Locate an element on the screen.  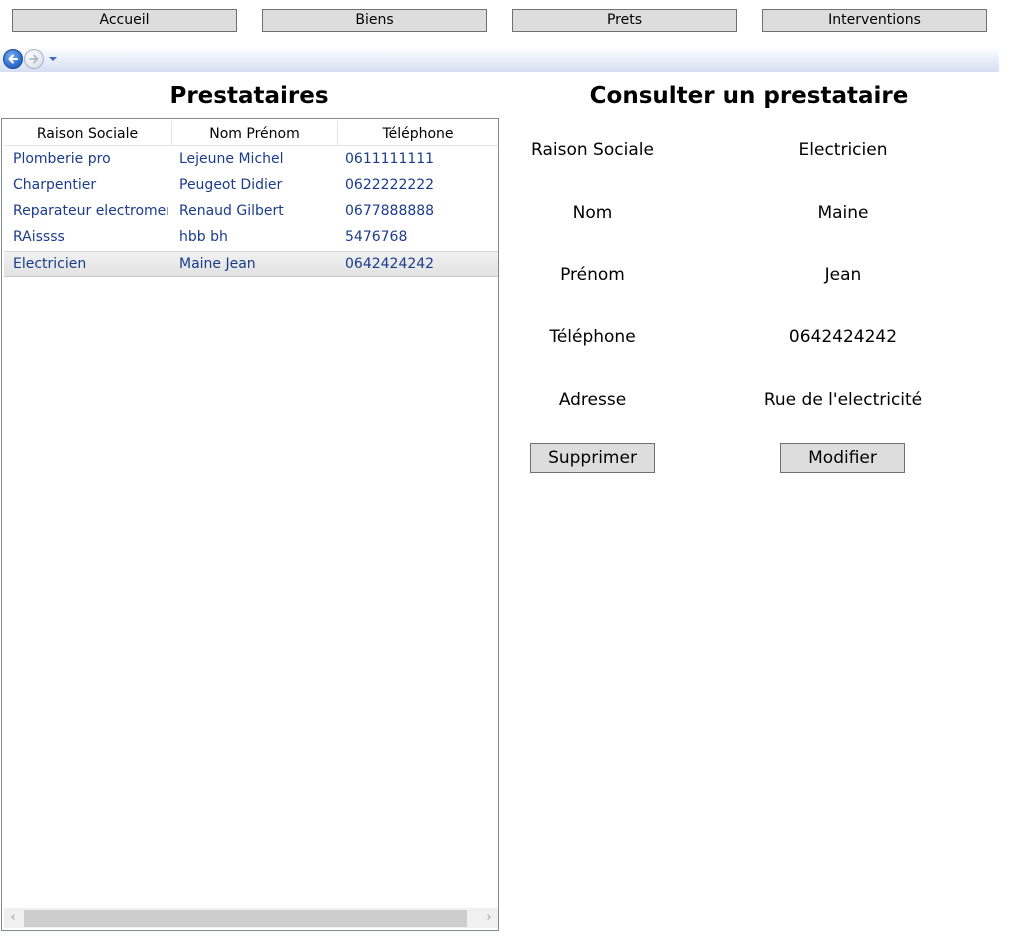
cell-raison-sociale: Charpentier is located at coordinates (55, 185).